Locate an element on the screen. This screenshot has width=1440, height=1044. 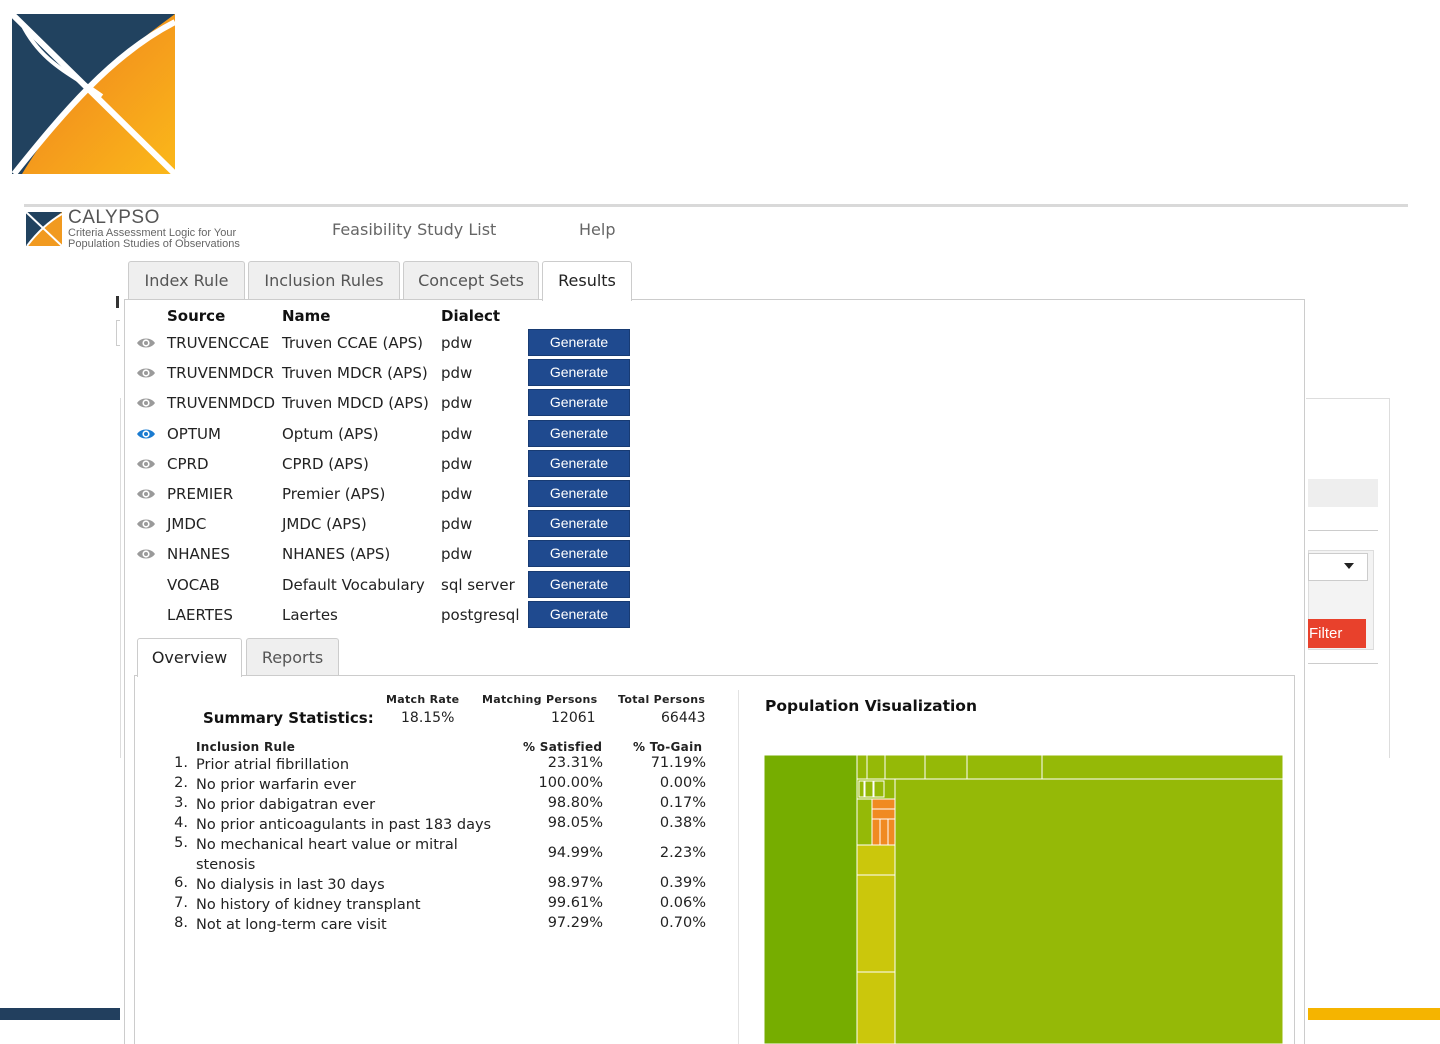
caret-down-icon is located at coordinates (1349, 566).